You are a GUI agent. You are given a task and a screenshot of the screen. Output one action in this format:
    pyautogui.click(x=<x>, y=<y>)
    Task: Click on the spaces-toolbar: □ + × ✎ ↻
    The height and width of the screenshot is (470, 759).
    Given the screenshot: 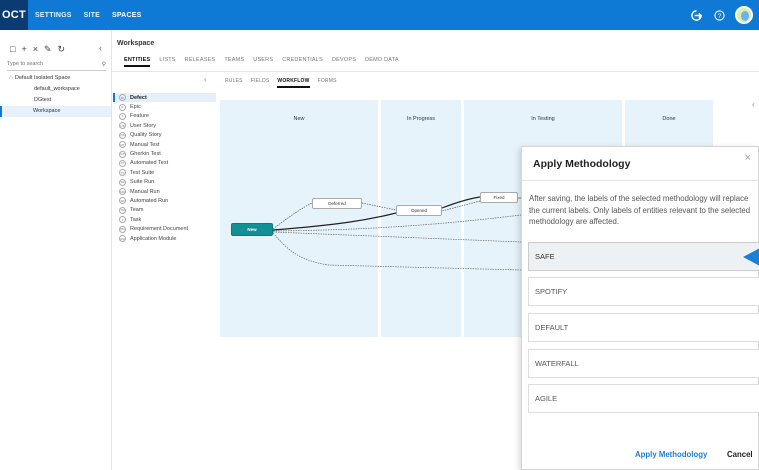 What is the action you would take?
    pyautogui.click(x=37, y=49)
    